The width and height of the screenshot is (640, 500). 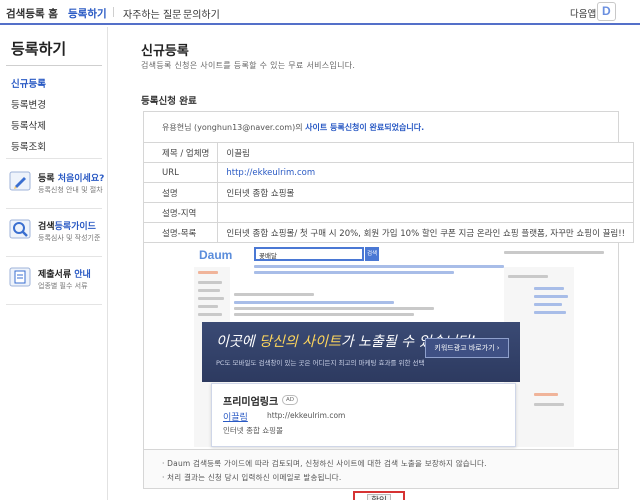 I want to click on ad-site-url: http://ekkeulrim.com, so click(x=306, y=415).